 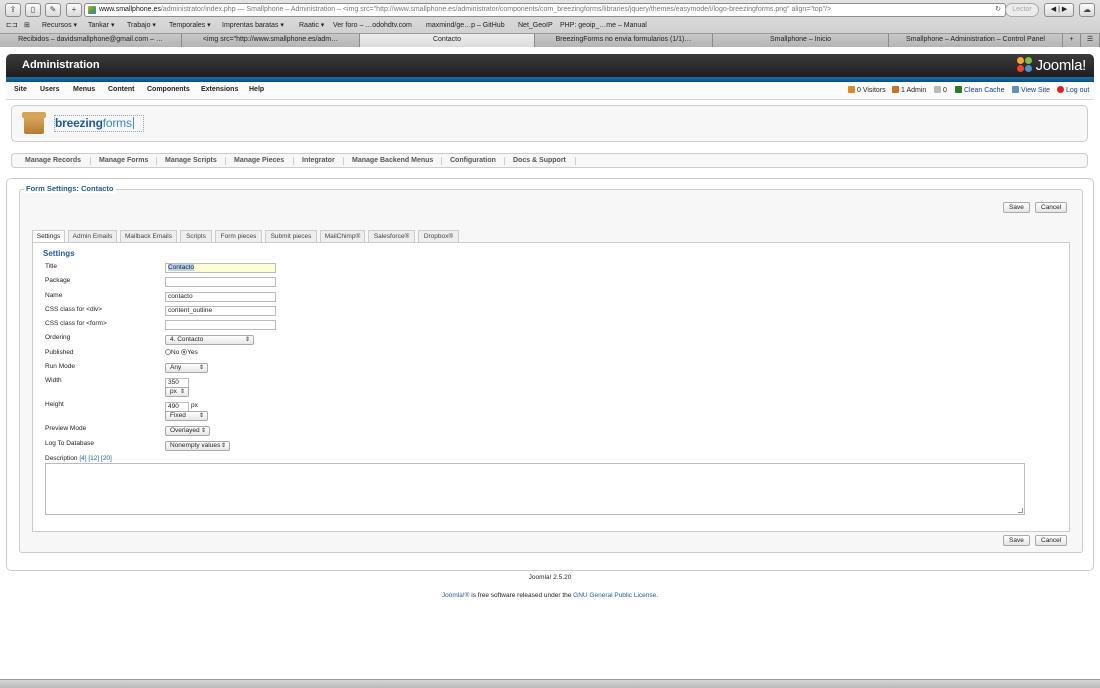 I want to click on menu-content: Content, so click(x=121, y=89).